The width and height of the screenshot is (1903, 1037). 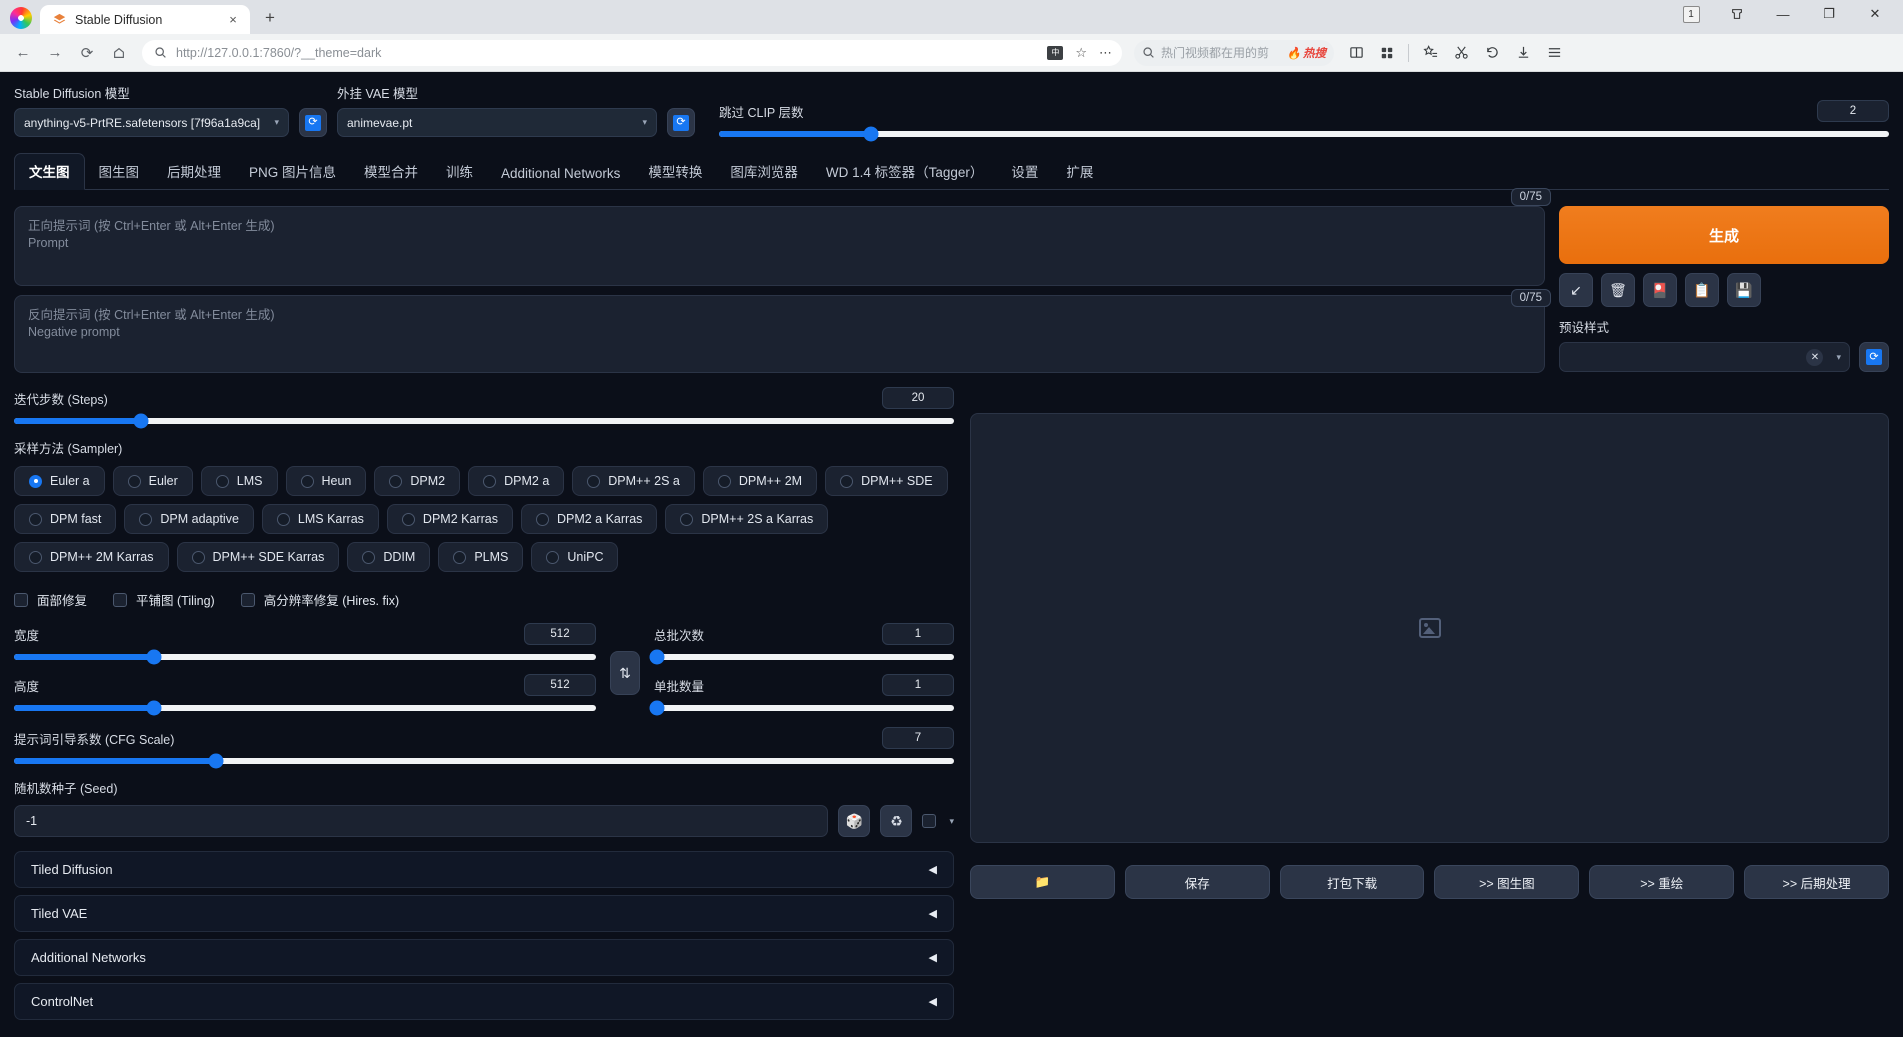 What do you see at coordinates (1724, 235) in the screenshot?
I see `generate-button: 生成` at bounding box center [1724, 235].